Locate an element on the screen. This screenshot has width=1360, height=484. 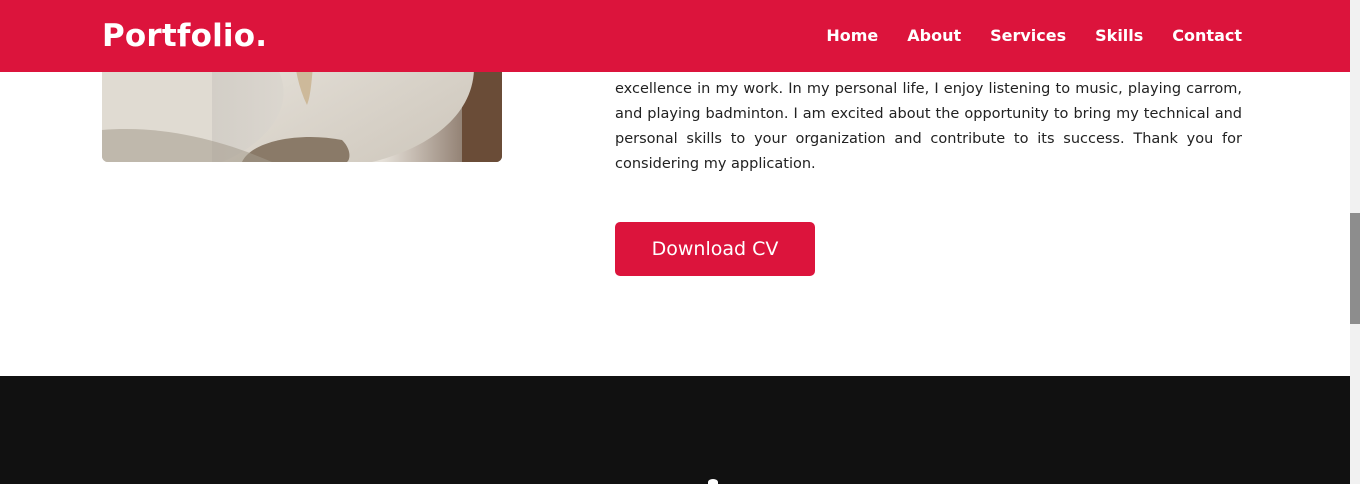
nav-about-link: About is located at coordinates (934, 35).